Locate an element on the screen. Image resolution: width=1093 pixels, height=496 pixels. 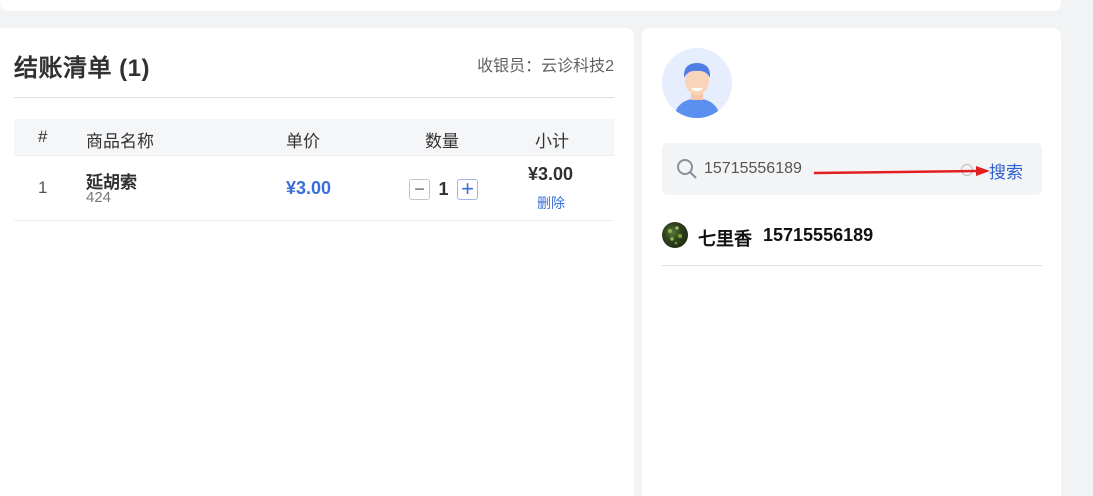
delete-link: 删除 is located at coordinates (551, 203).